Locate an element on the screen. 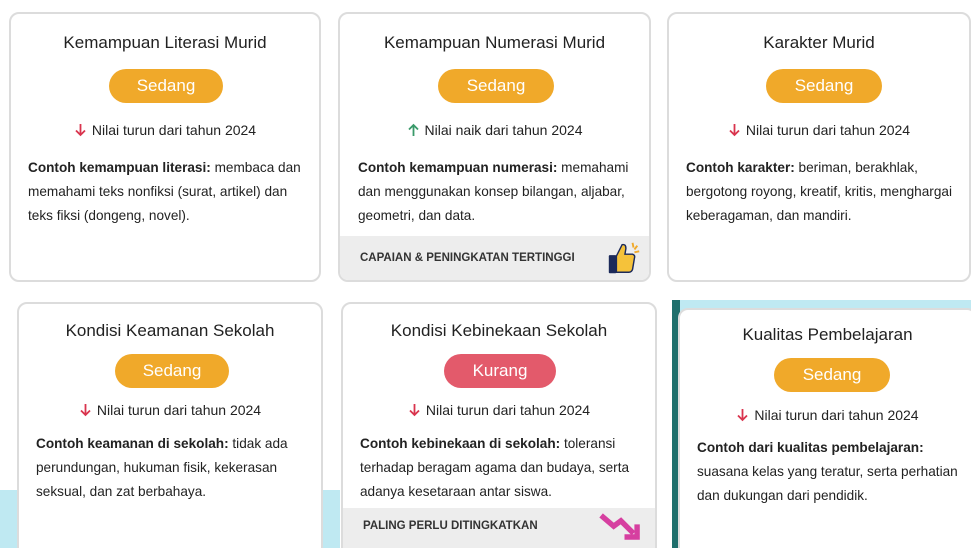  card-title: Kemampuan Literasi Murid is located at coordinates (165, 42).